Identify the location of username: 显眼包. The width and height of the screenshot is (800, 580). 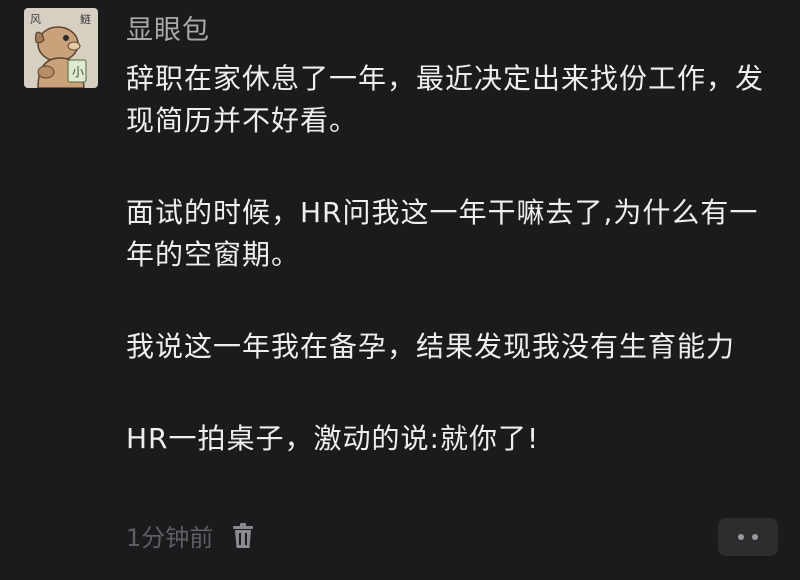
(168, 27).